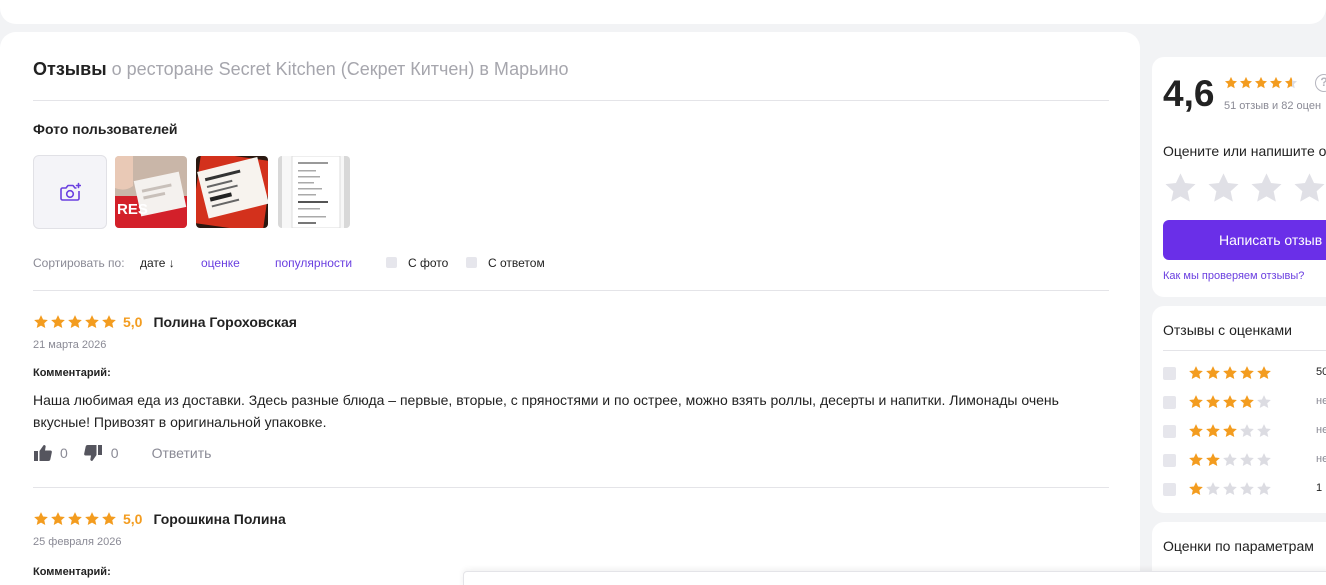  I want to click on thumbs-up-icon, so click(43, 453).